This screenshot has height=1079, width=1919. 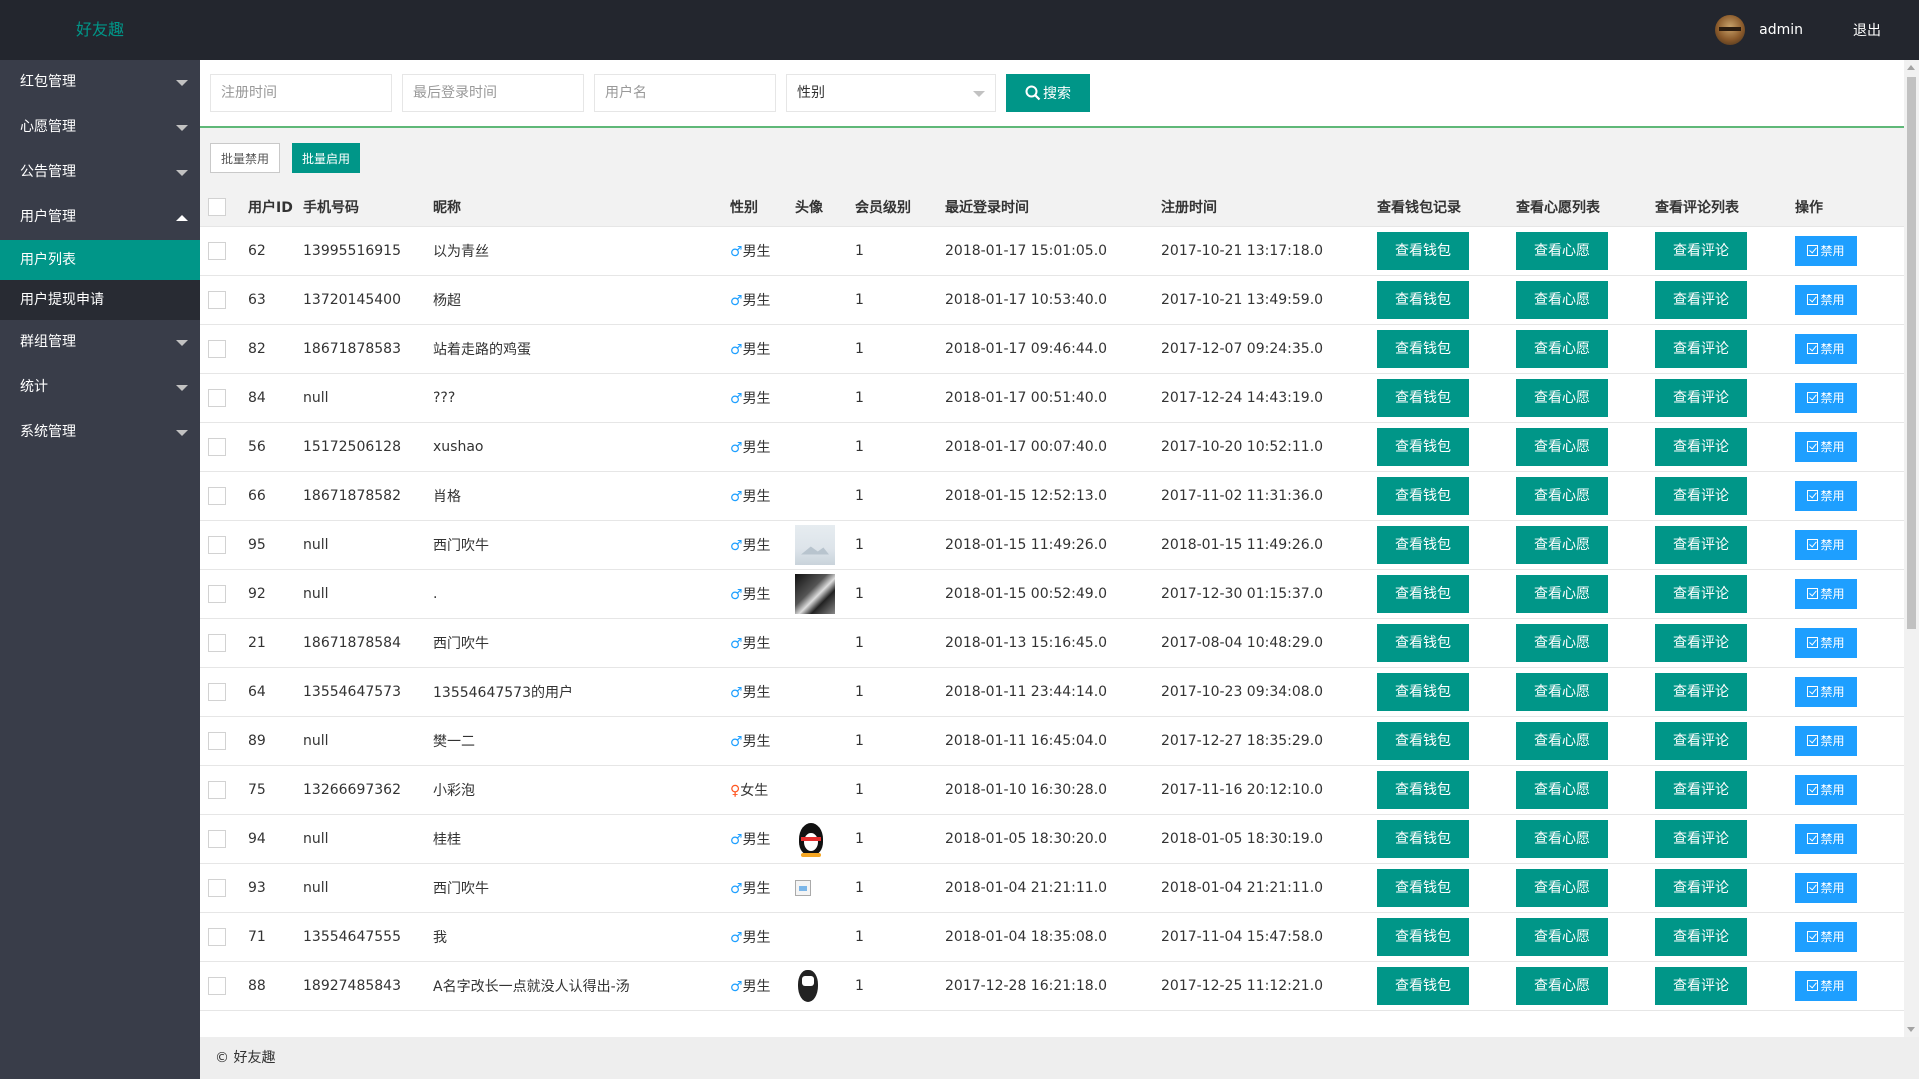 What do you see at coordinates (1048, 93) in the screenshot?
I see `search-button: 搜索` at bounding box center [1048, 93].